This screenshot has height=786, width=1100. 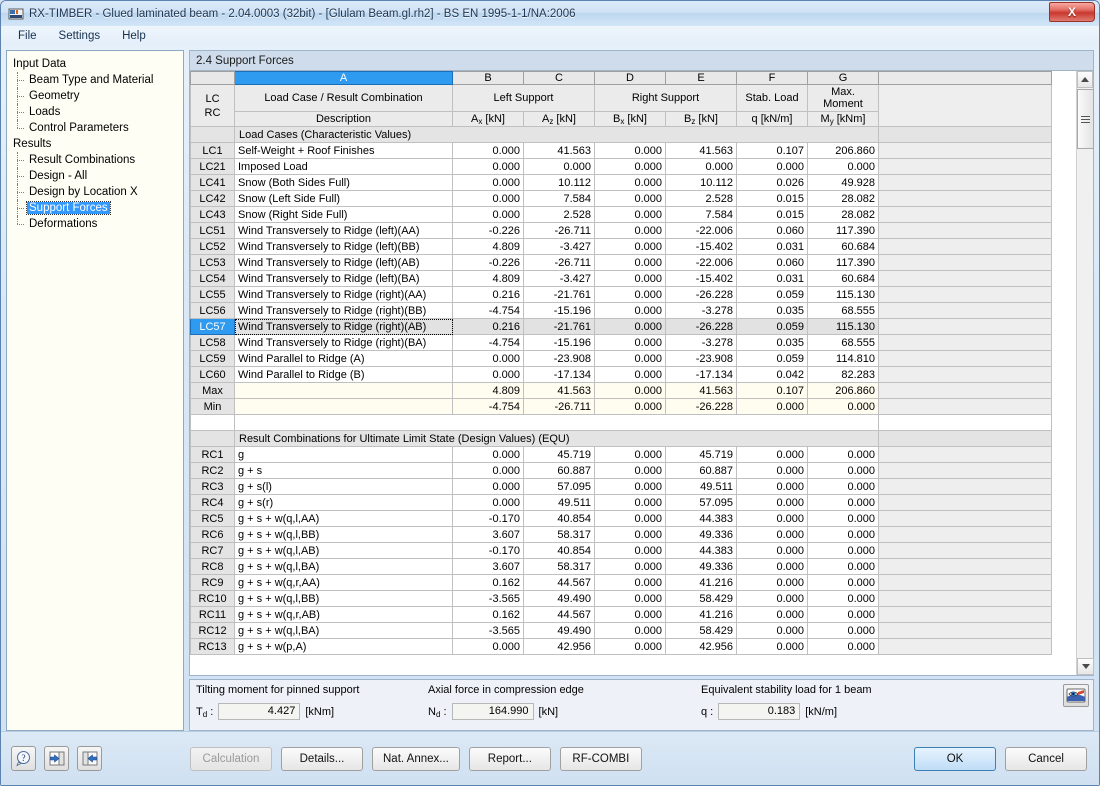 I want to click on cell-az: -21.761, so click(x=559, y=326).